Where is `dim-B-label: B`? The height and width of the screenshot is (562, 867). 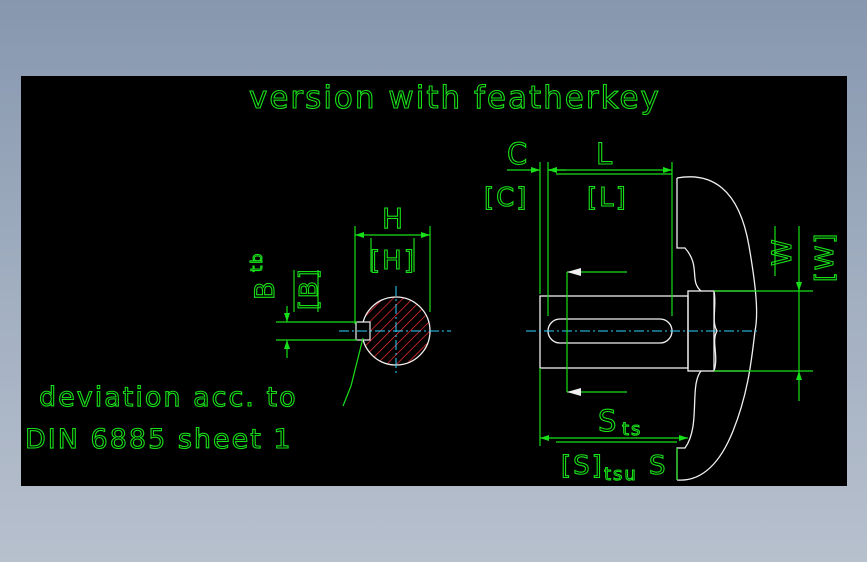
dim-B-label: B is located at coordinates (265, 289).